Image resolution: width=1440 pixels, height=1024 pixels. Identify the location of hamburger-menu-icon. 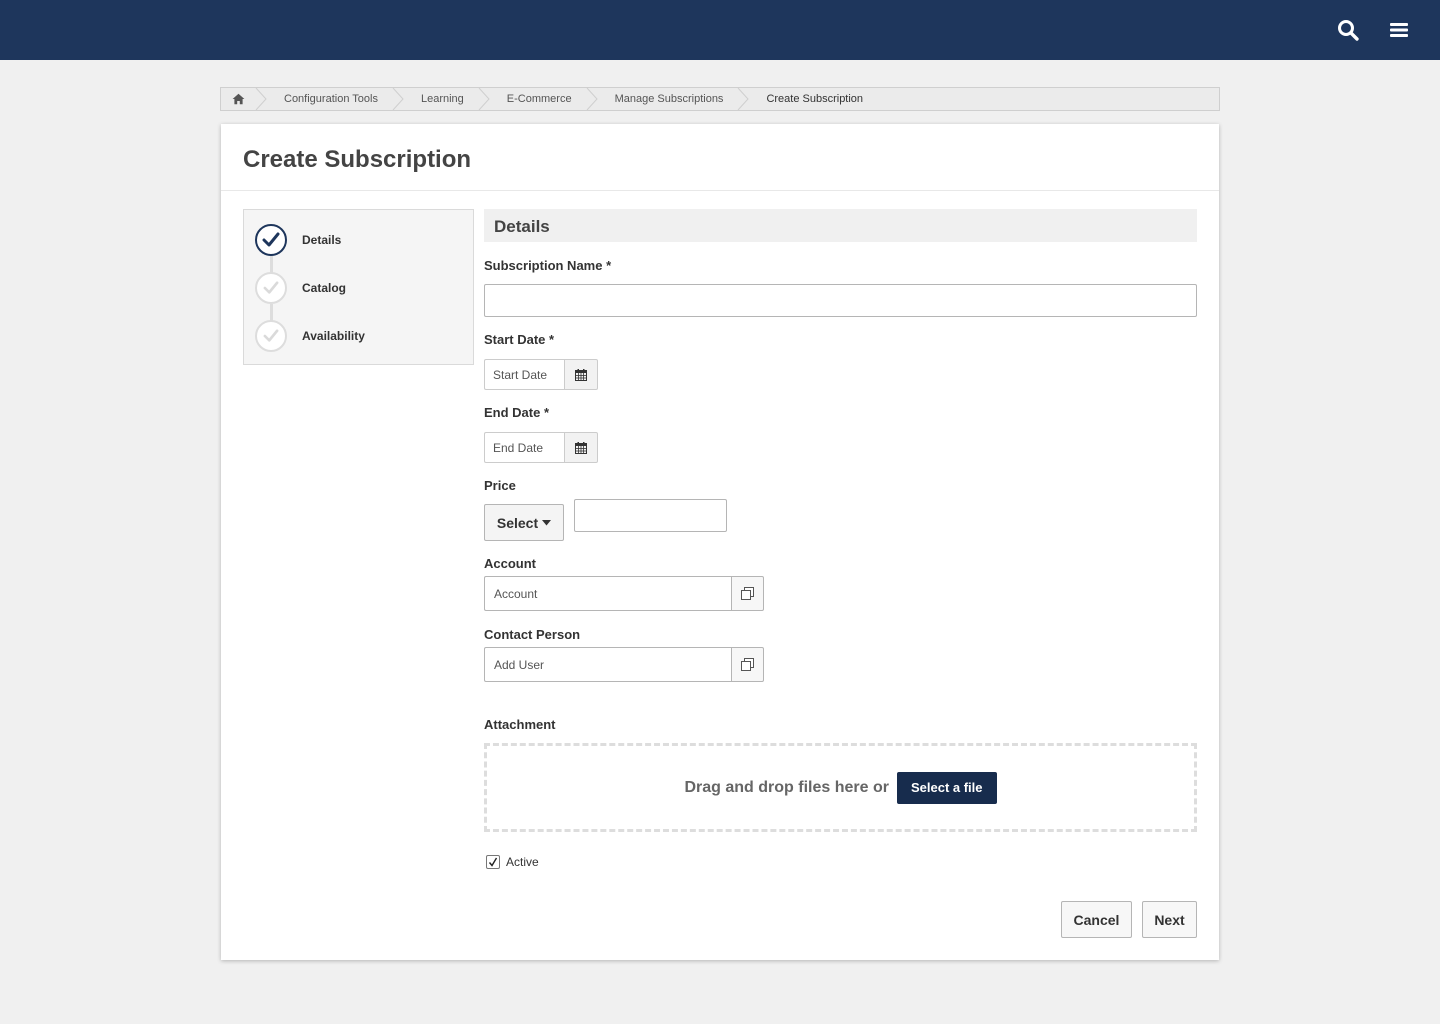
(1399, 30).